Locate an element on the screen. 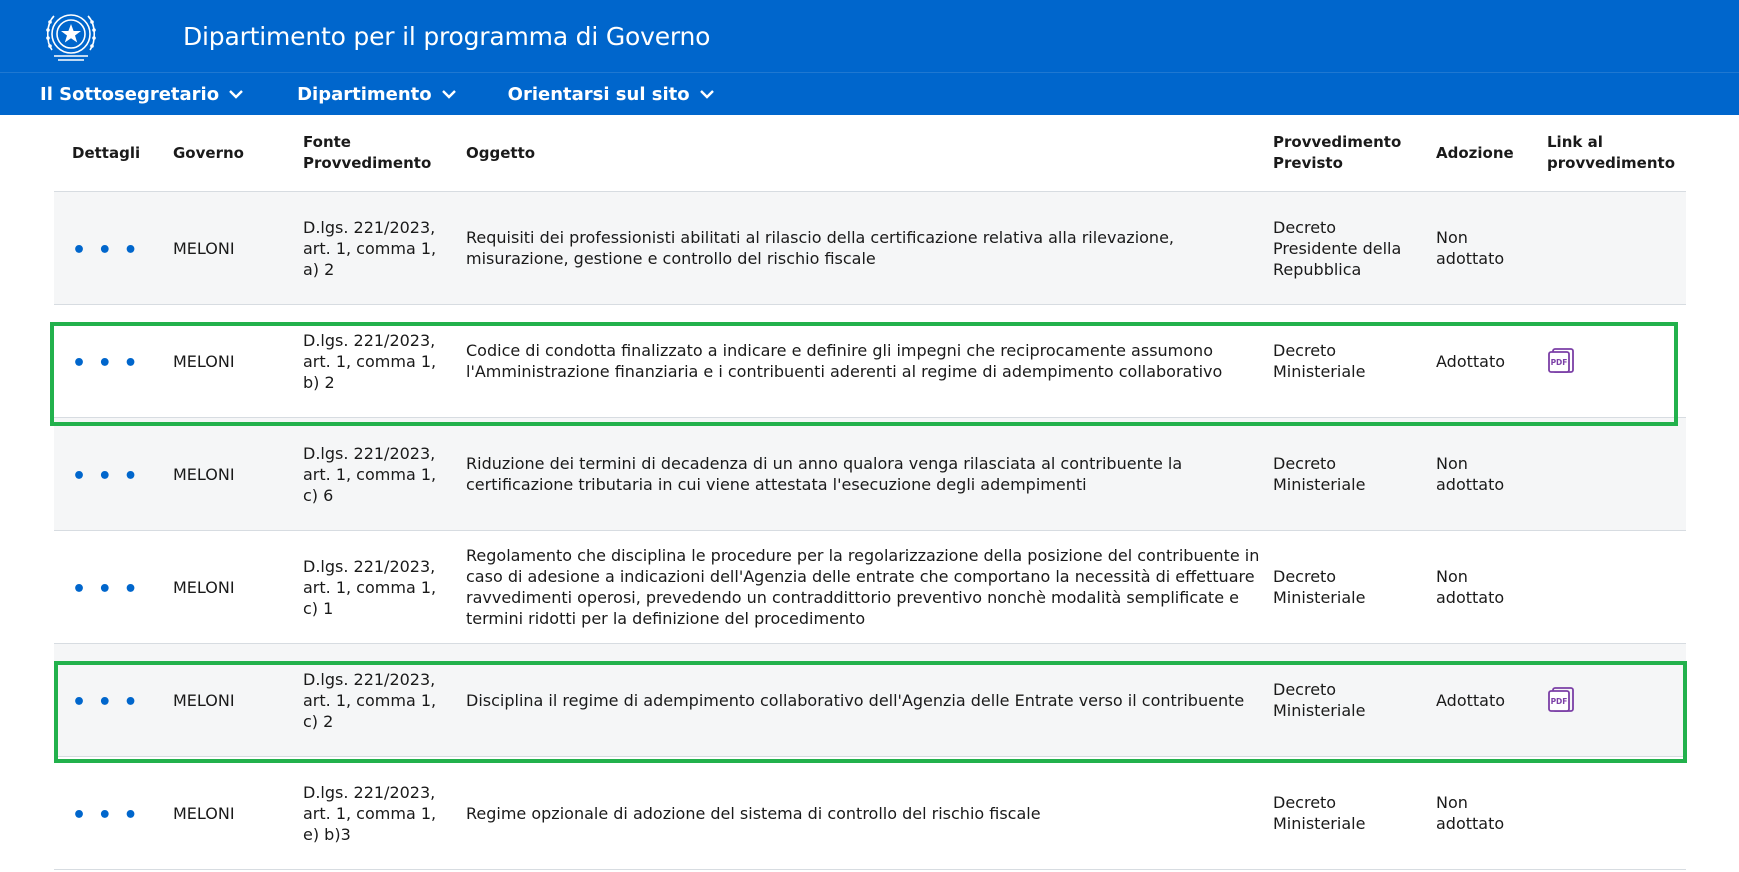 The image size is (1739, 872). fonte-cell: D.lgs. 221/2023, art. 1, comma 1, b) 2 is located at coordinates (370, 361).